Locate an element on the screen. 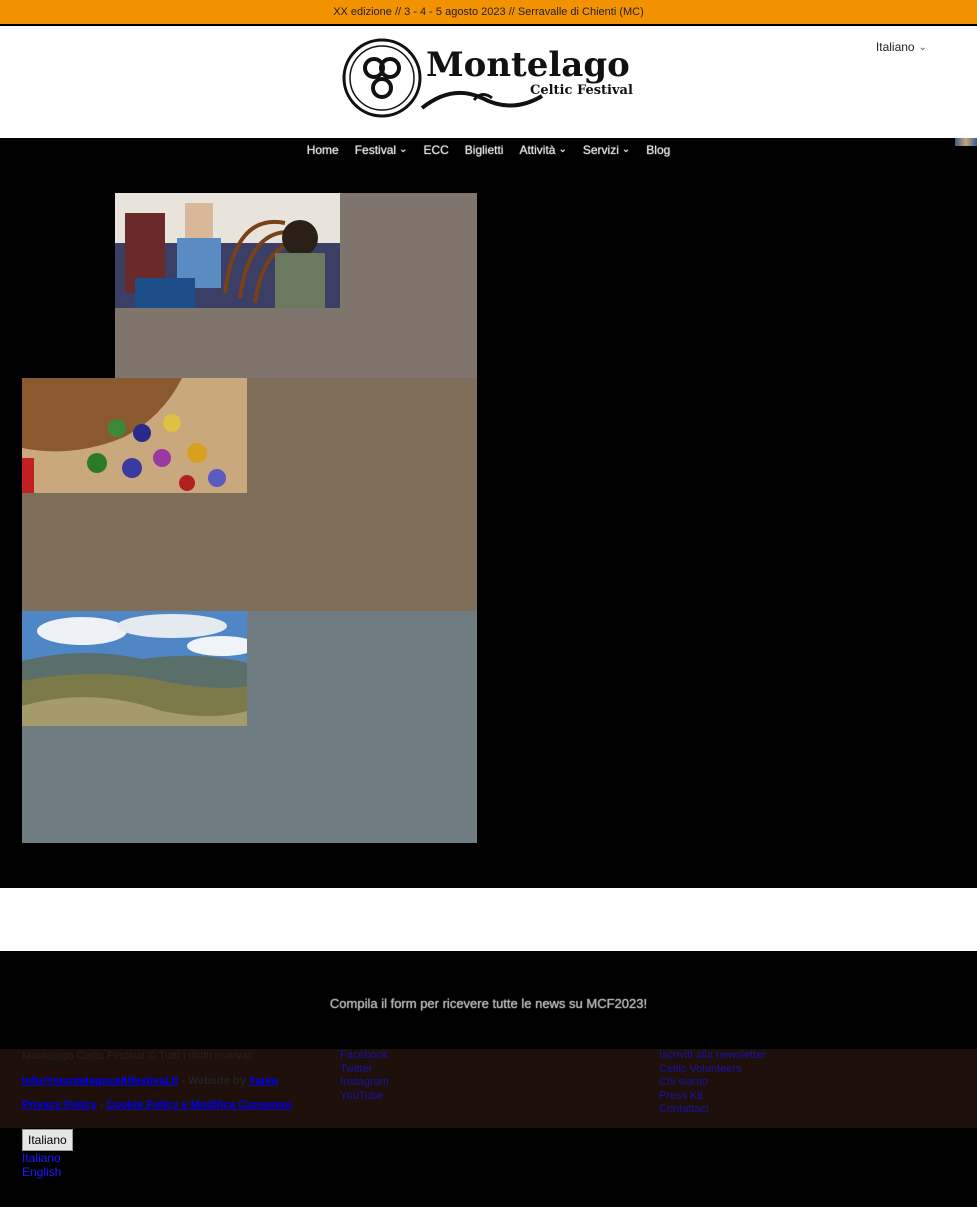 This screenshot has height=1207, width=977. language-current: Italiano is located at coordinates (895, 47).